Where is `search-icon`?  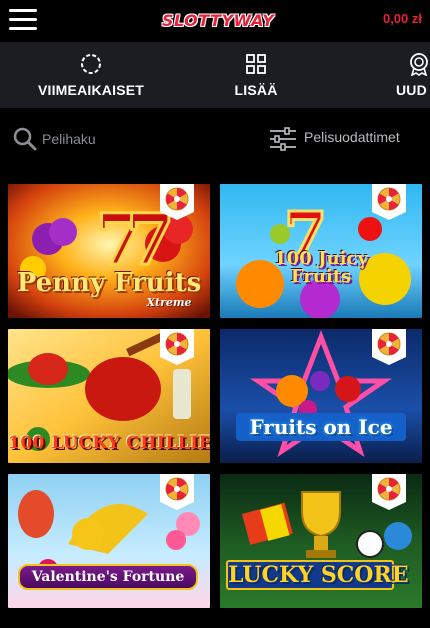 search-icon is located at coordinates (25, 139).